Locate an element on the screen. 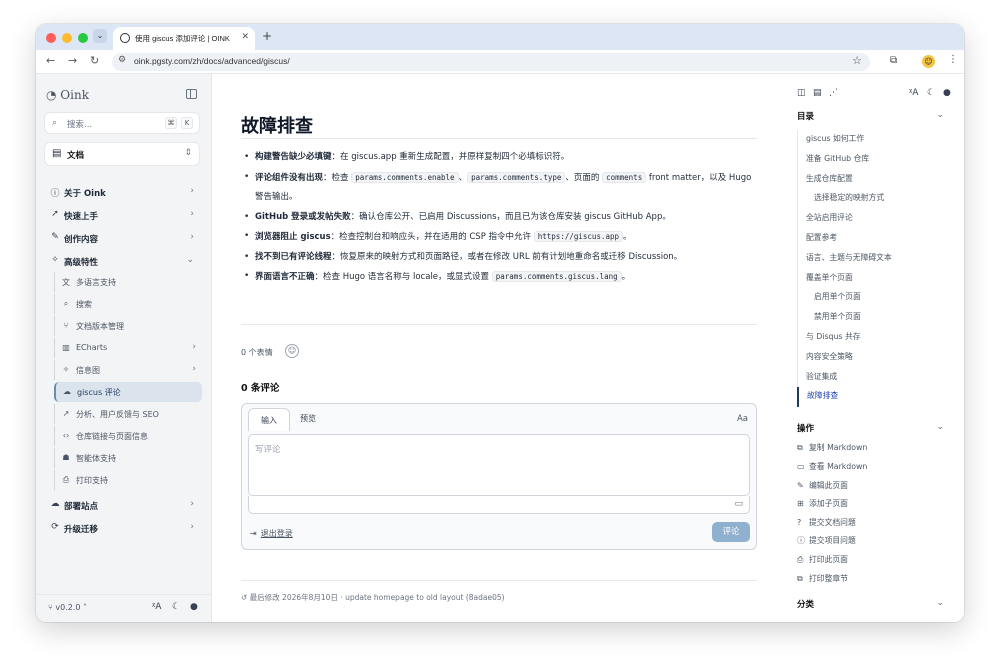 The height and width of the screenshot is (668, 1000). analytics-icon: ↗ is located at coordinates (66, 413).